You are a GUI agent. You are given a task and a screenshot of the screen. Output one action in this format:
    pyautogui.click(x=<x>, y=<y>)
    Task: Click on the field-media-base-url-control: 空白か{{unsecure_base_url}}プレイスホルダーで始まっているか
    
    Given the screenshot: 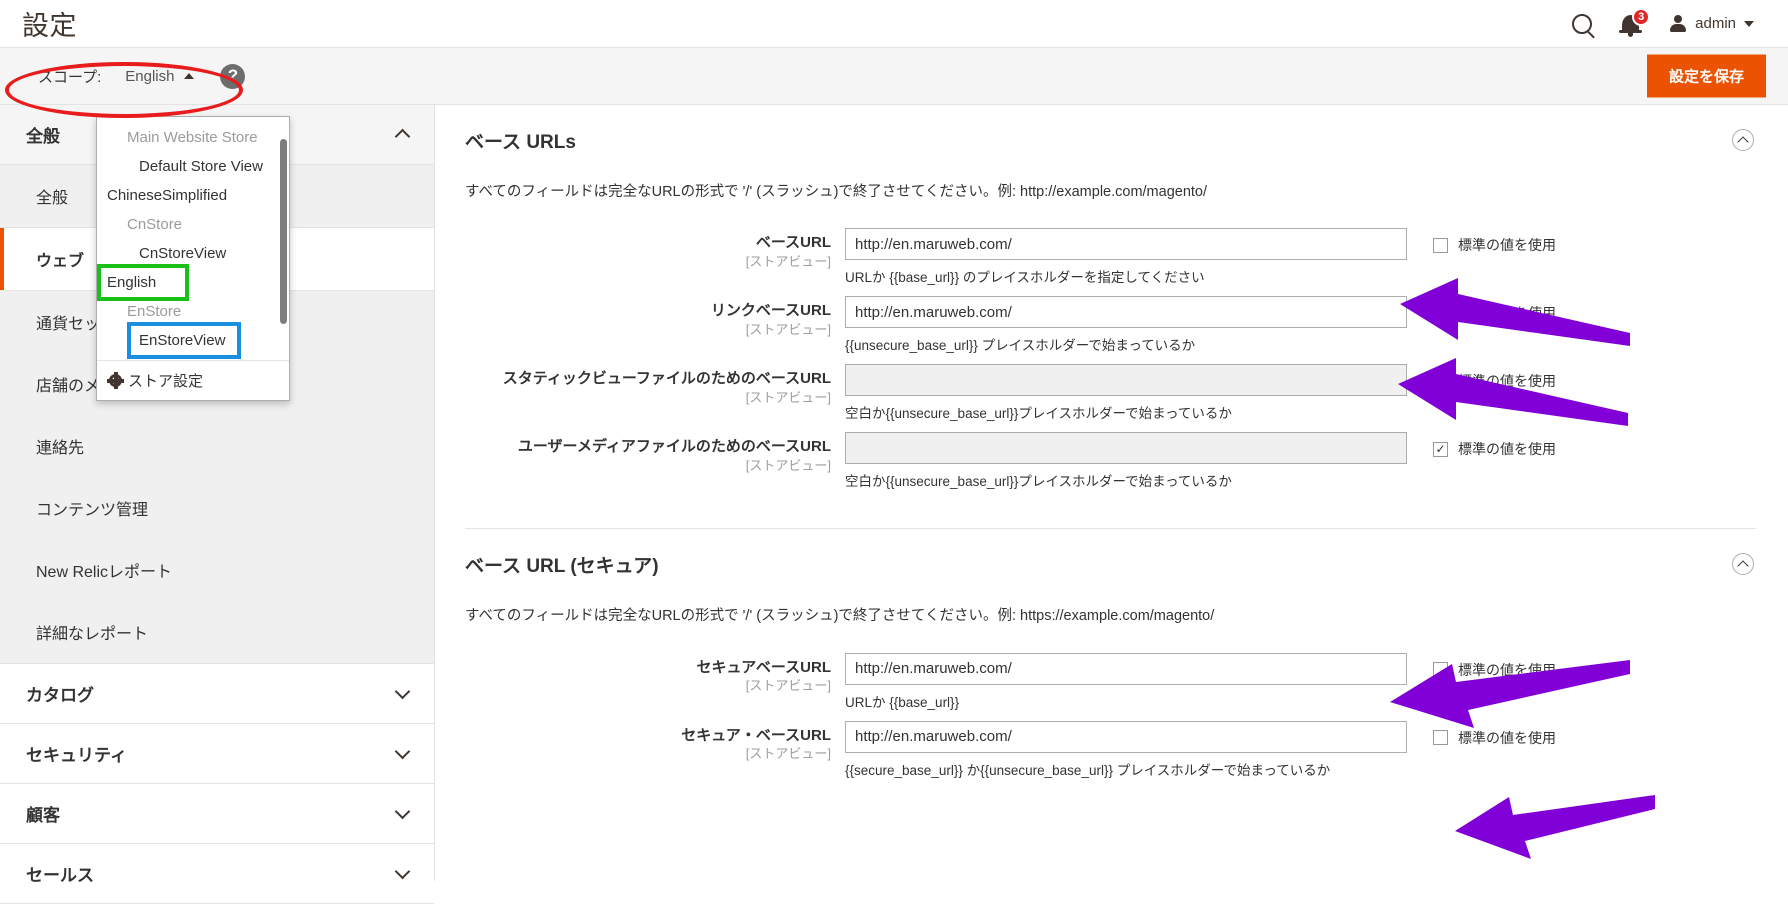 What is the action you would take?
    pyautogui.click(x=1126, y=461)
    